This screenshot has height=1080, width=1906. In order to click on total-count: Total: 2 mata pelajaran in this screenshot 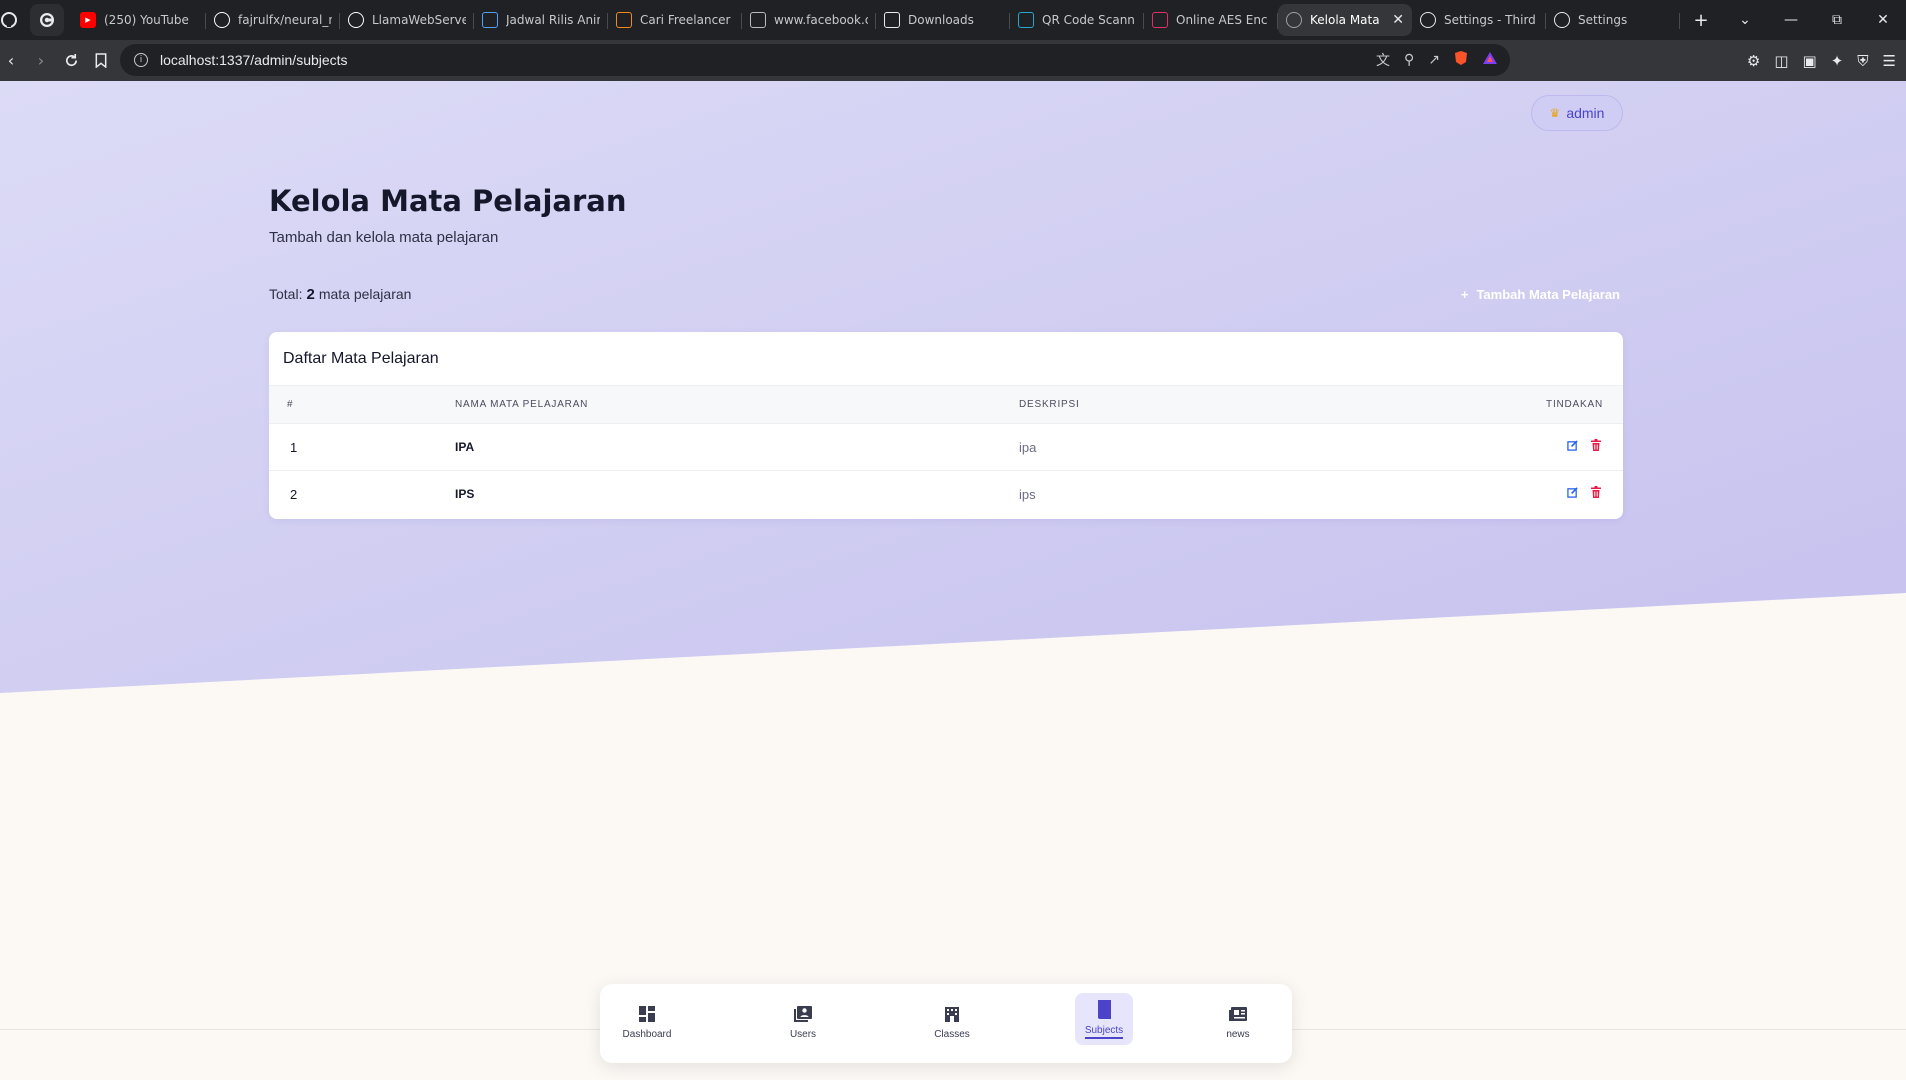, I will do `click(340, 294)`.